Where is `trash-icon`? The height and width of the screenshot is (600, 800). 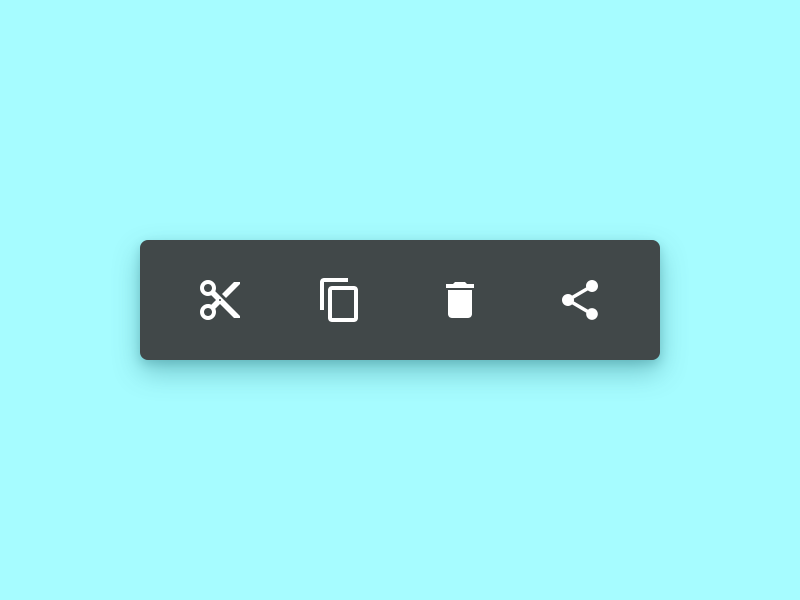 trash-icon is located at coordinates (460, 300).